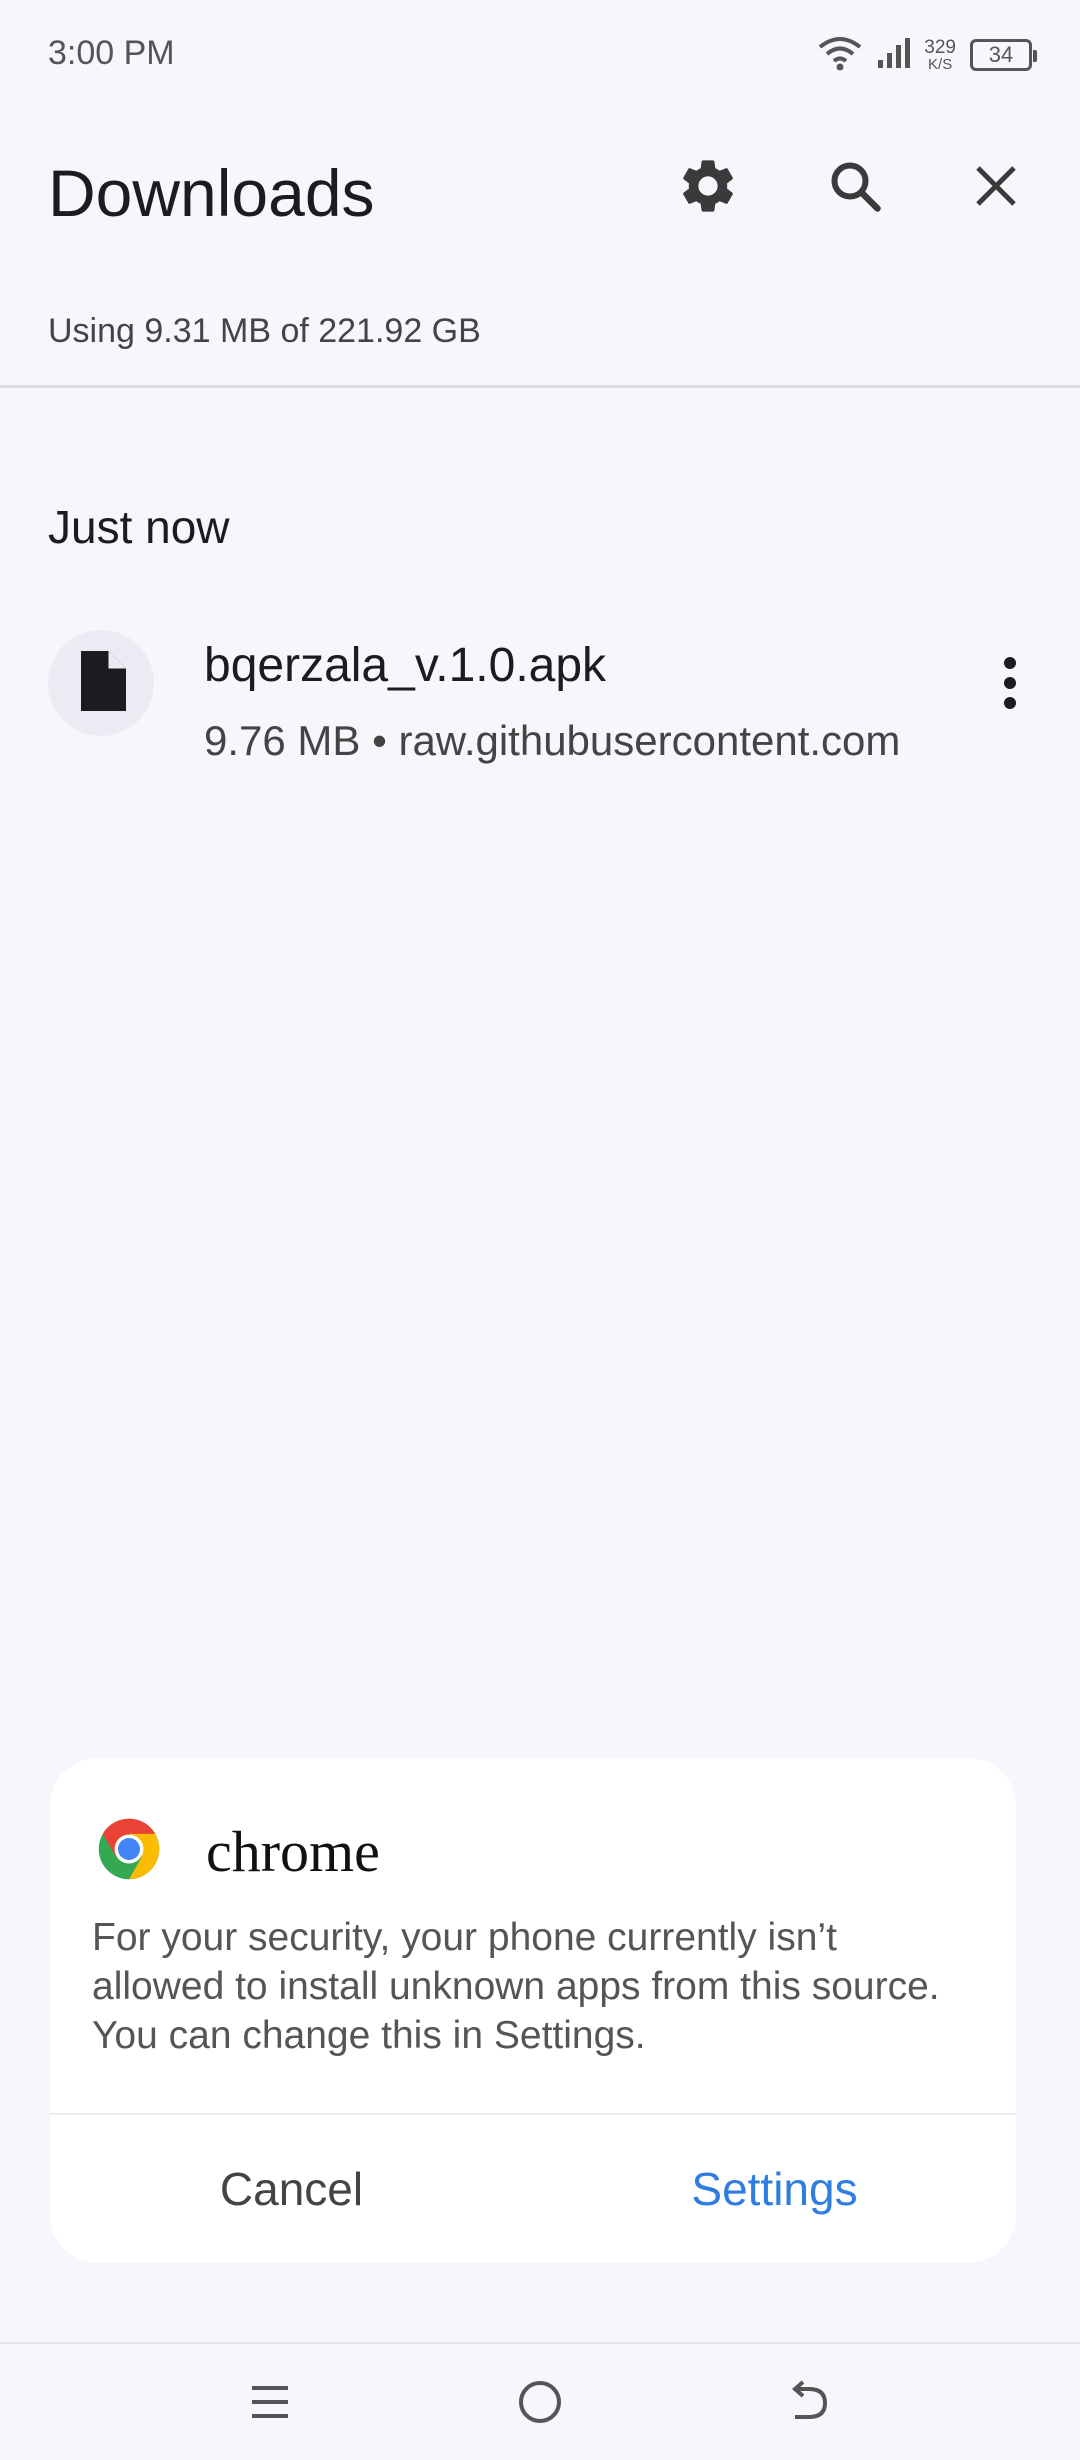  I want to click on close-icon, so click(996, 188).